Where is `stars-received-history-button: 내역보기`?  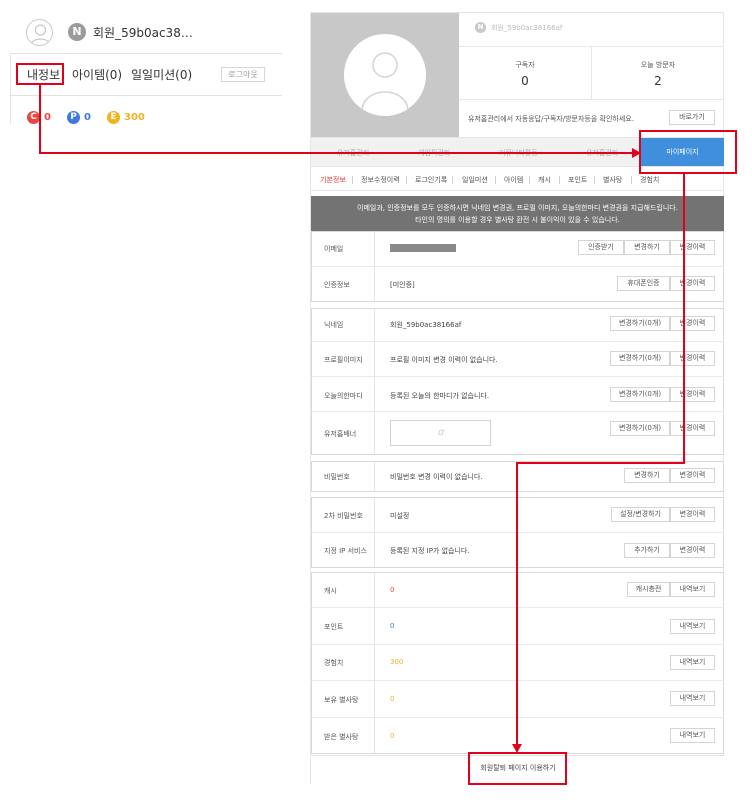
stars-received-history-button: 내역보기 is located at coordinates (692, 735).